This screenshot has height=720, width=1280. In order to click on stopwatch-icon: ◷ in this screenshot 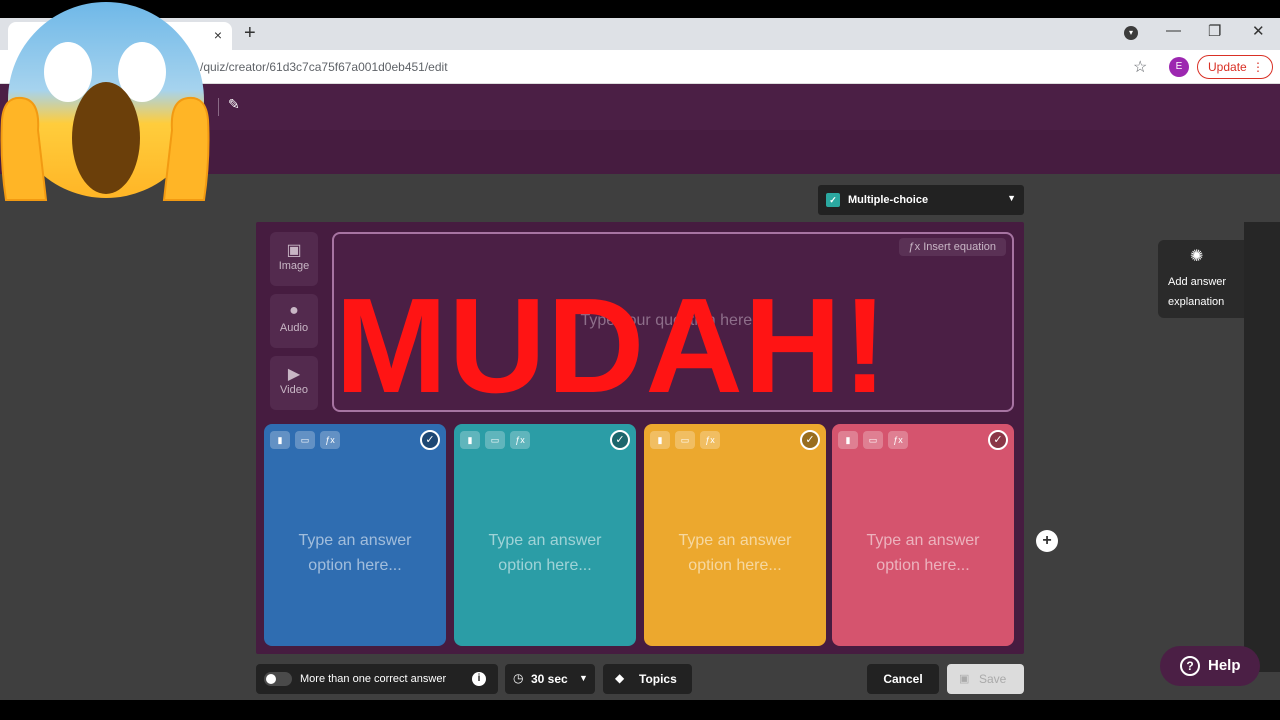, I will do `click(518, 678)`.